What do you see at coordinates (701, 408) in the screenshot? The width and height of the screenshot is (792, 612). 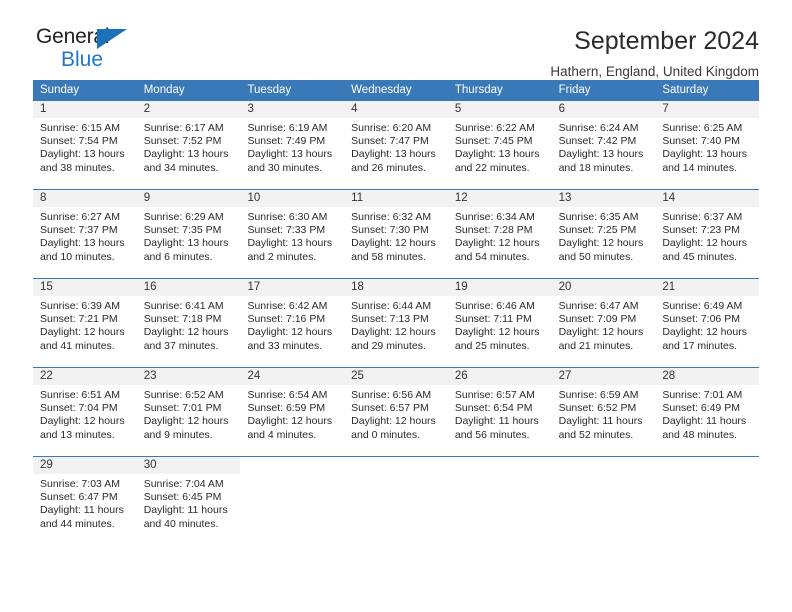 I see `sunset-text: Sunset: 6:49 PM` at bounding box center [701, 408].